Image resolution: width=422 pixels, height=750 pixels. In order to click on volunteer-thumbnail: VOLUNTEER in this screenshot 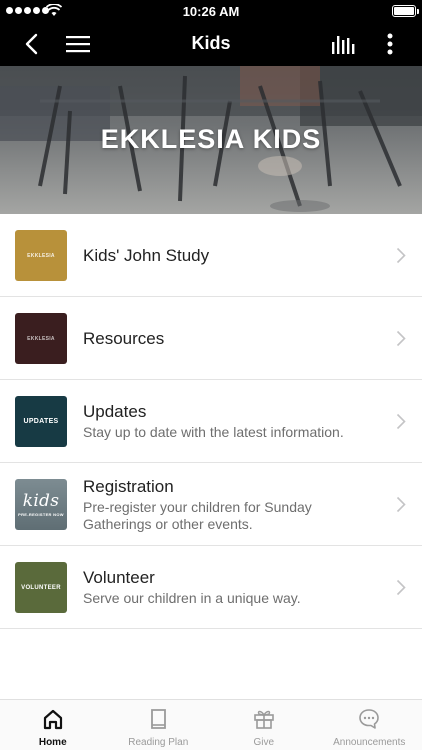, I will do `click(41, 587)`.